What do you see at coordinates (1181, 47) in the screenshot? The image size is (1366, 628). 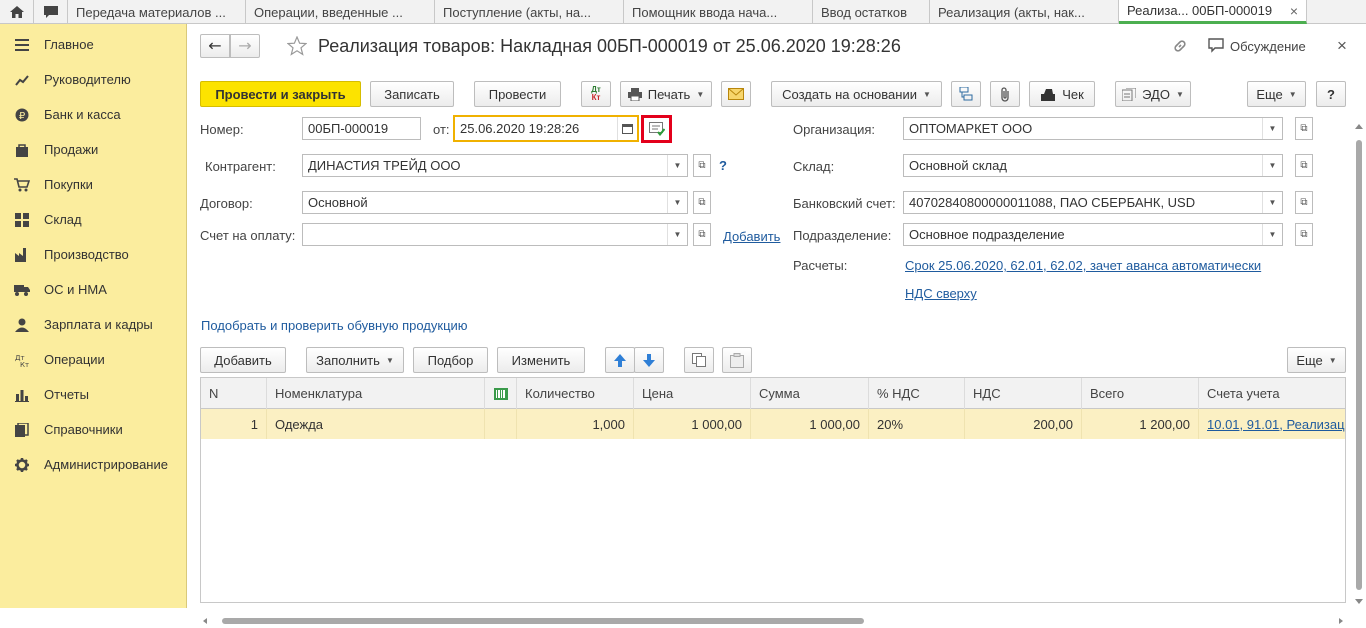 I see `link-icon` at bounding box center [1181, 47].